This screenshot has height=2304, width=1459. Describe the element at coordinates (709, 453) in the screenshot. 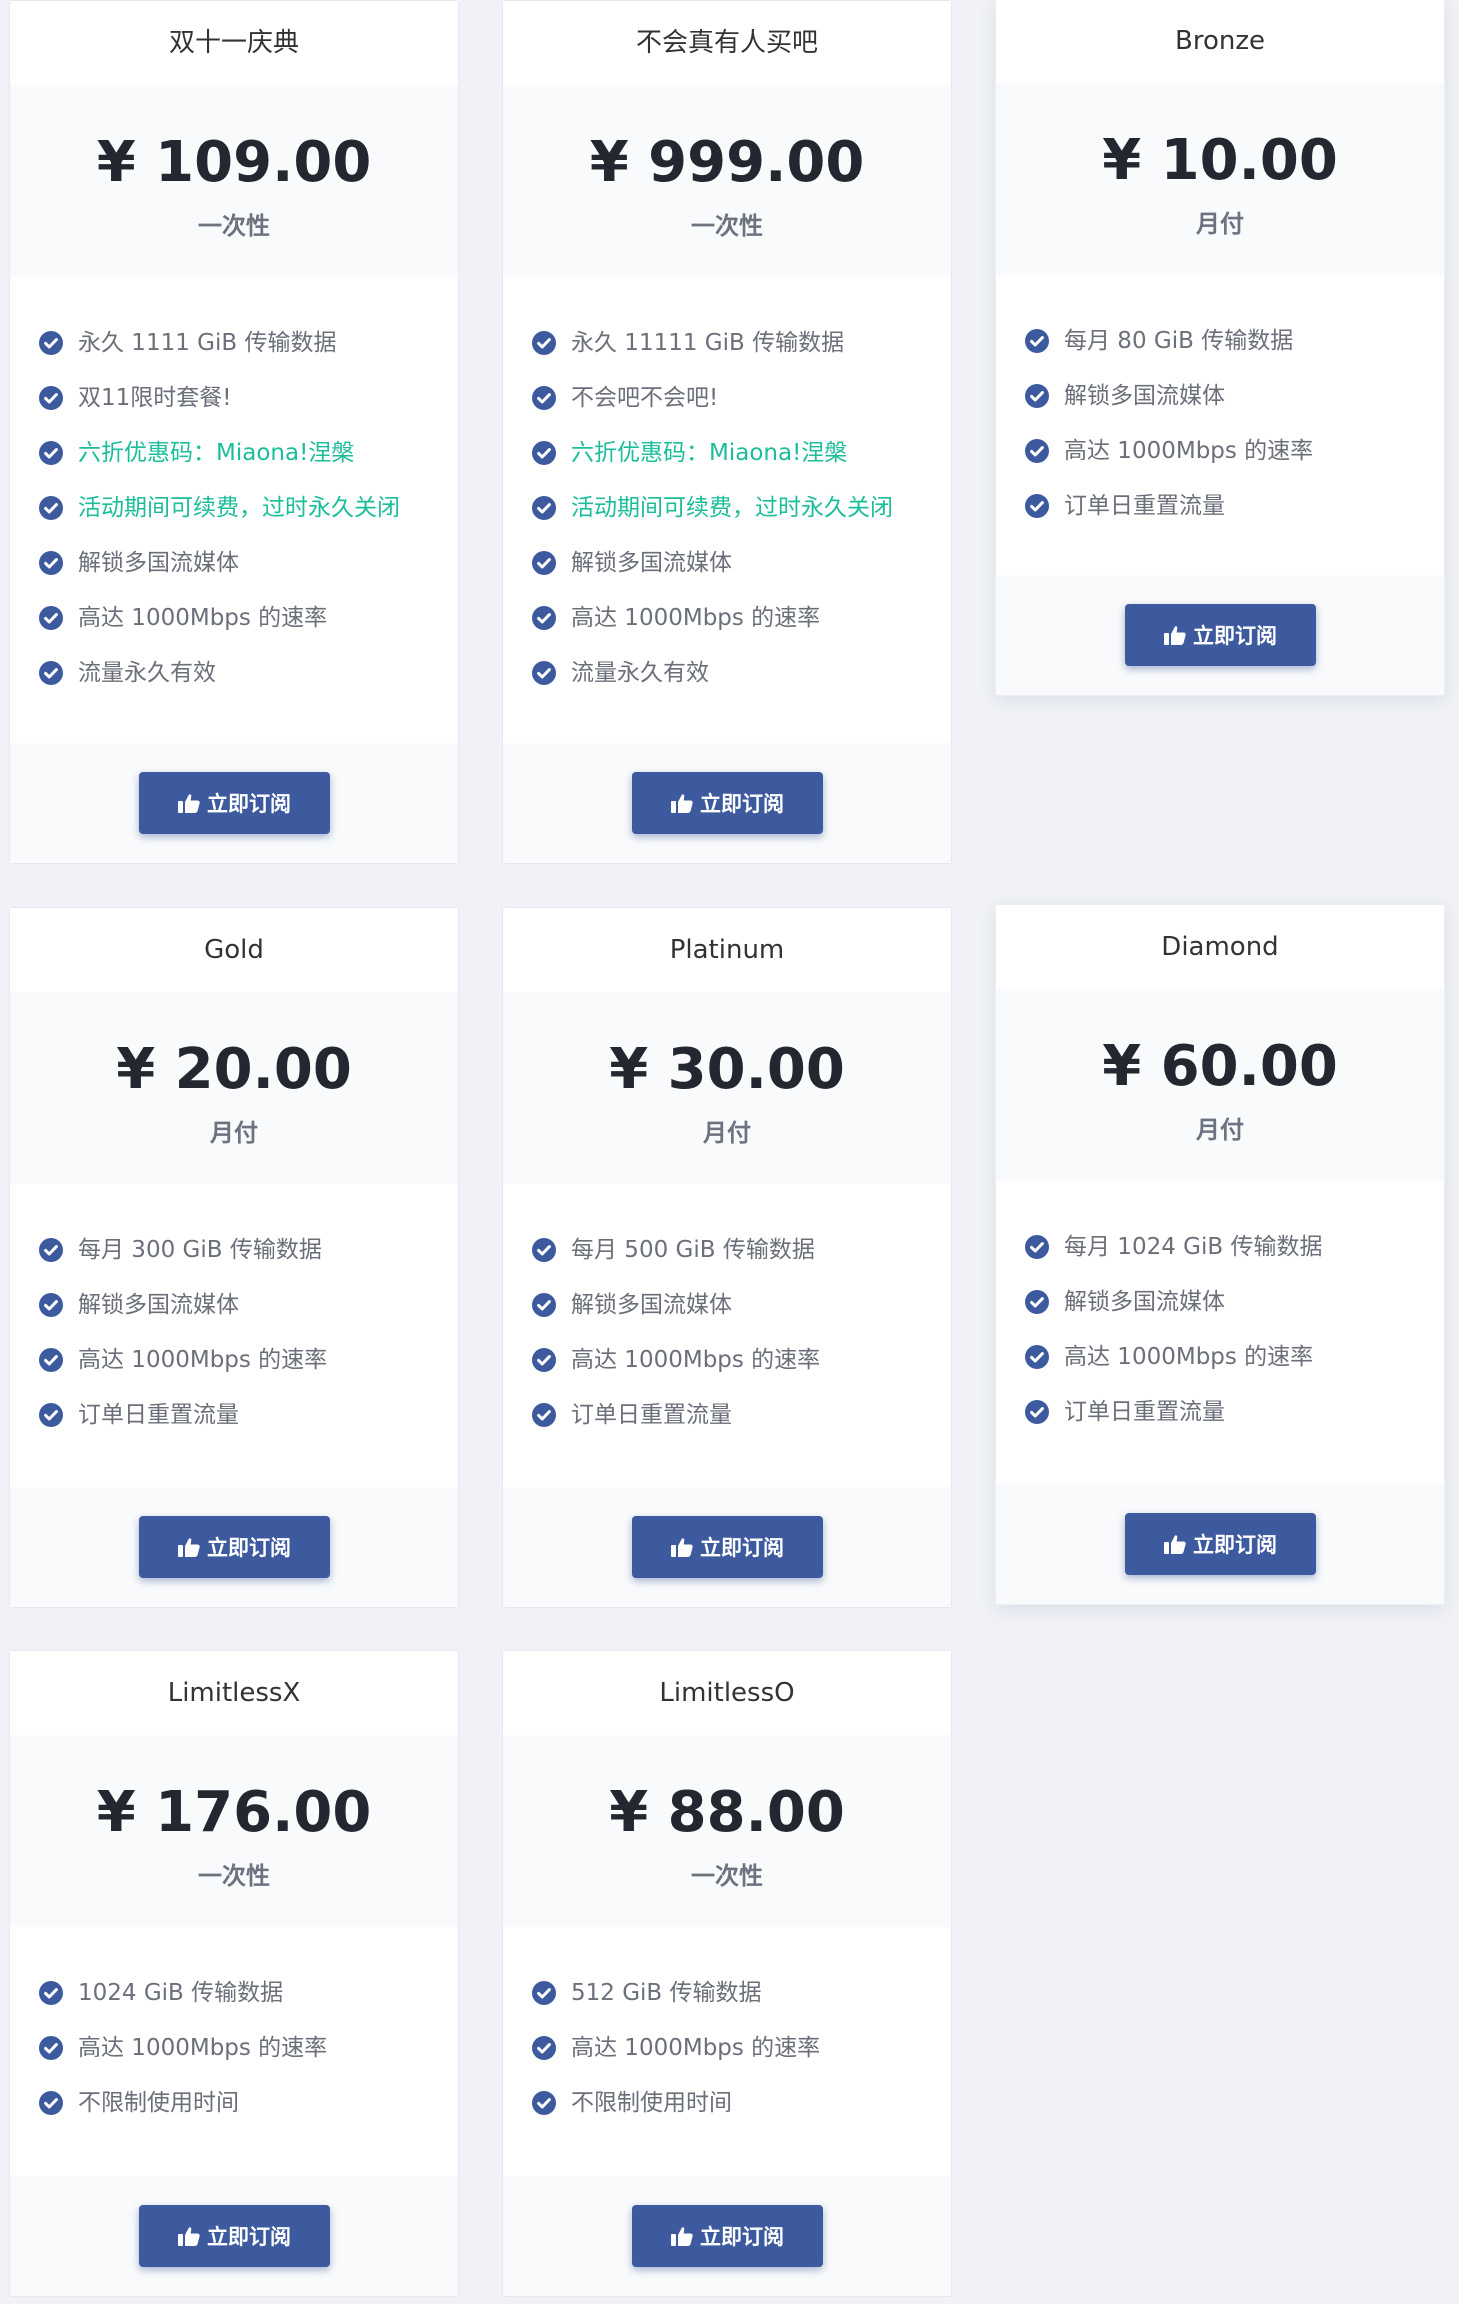

I see `plan-feature-text: 六折优惠码：Miaona!涅槃` at that location.